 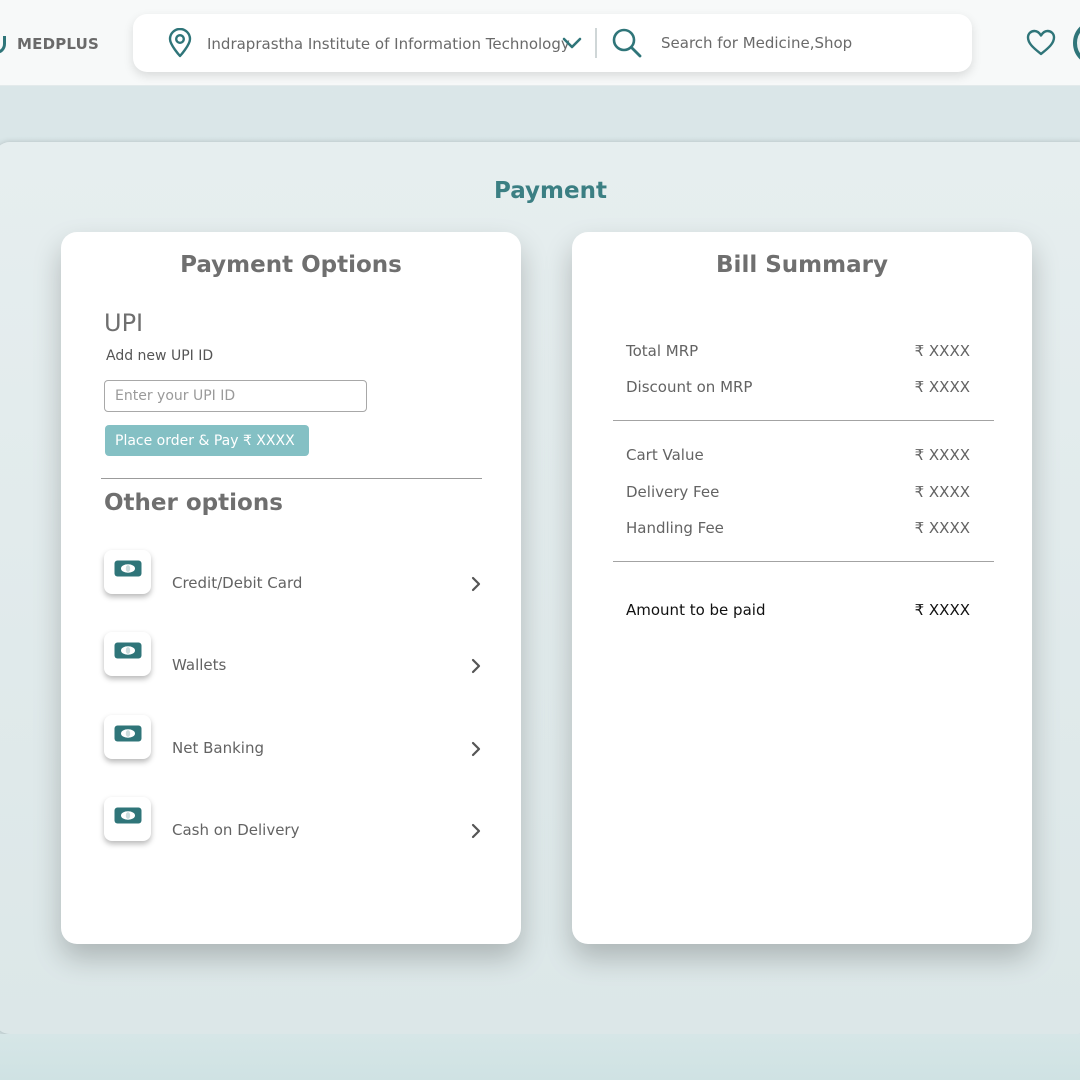 What do you see at coordinates (236, 830) in the screenshot?
I see `option-label: Cash on Delivery` at bounding box center [236, 830].